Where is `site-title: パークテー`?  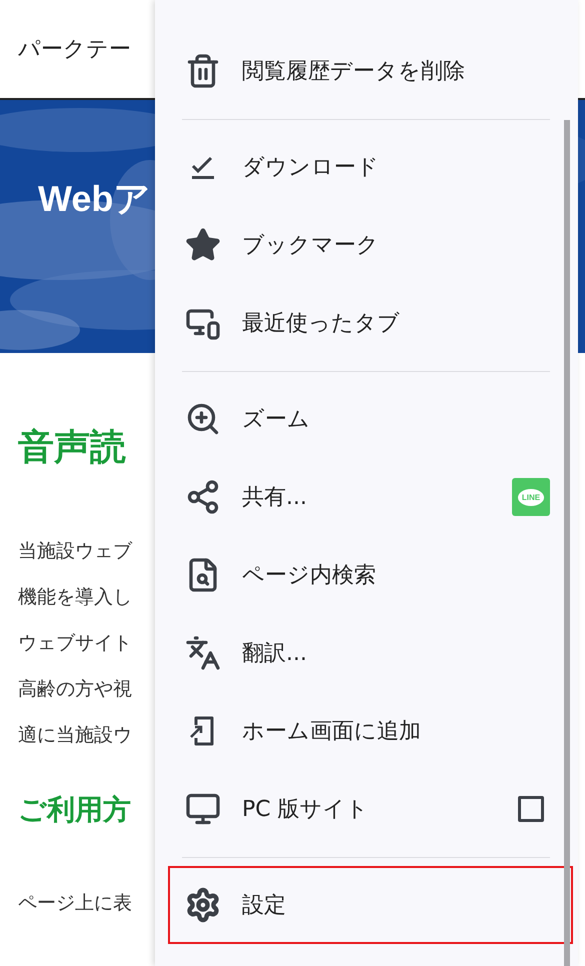
site-title: パークテー is located at coordinates (74, 50).